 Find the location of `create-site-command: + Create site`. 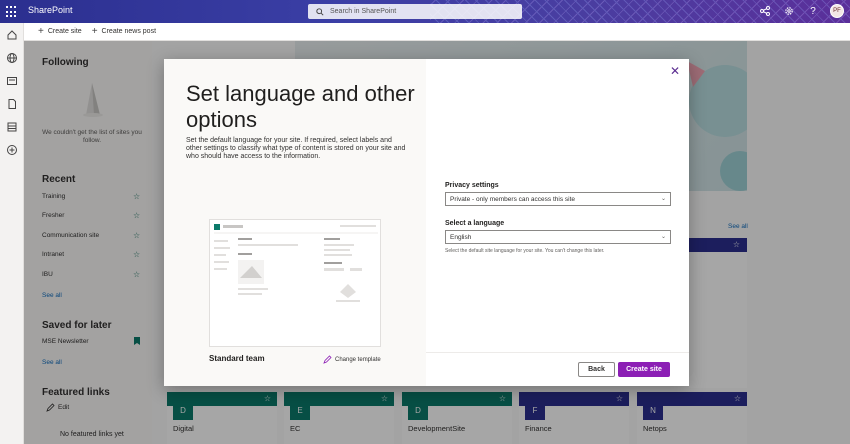

create-site-command: + Create site is located at coordinates (60, 31).